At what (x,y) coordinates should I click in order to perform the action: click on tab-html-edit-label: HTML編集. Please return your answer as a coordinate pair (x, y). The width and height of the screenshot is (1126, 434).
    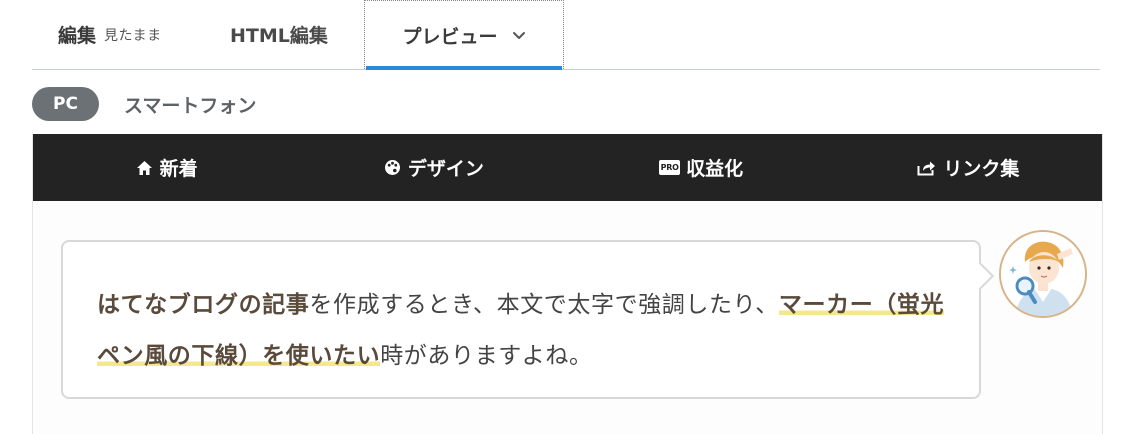
    Looking at the image, I should click on (279, 36).